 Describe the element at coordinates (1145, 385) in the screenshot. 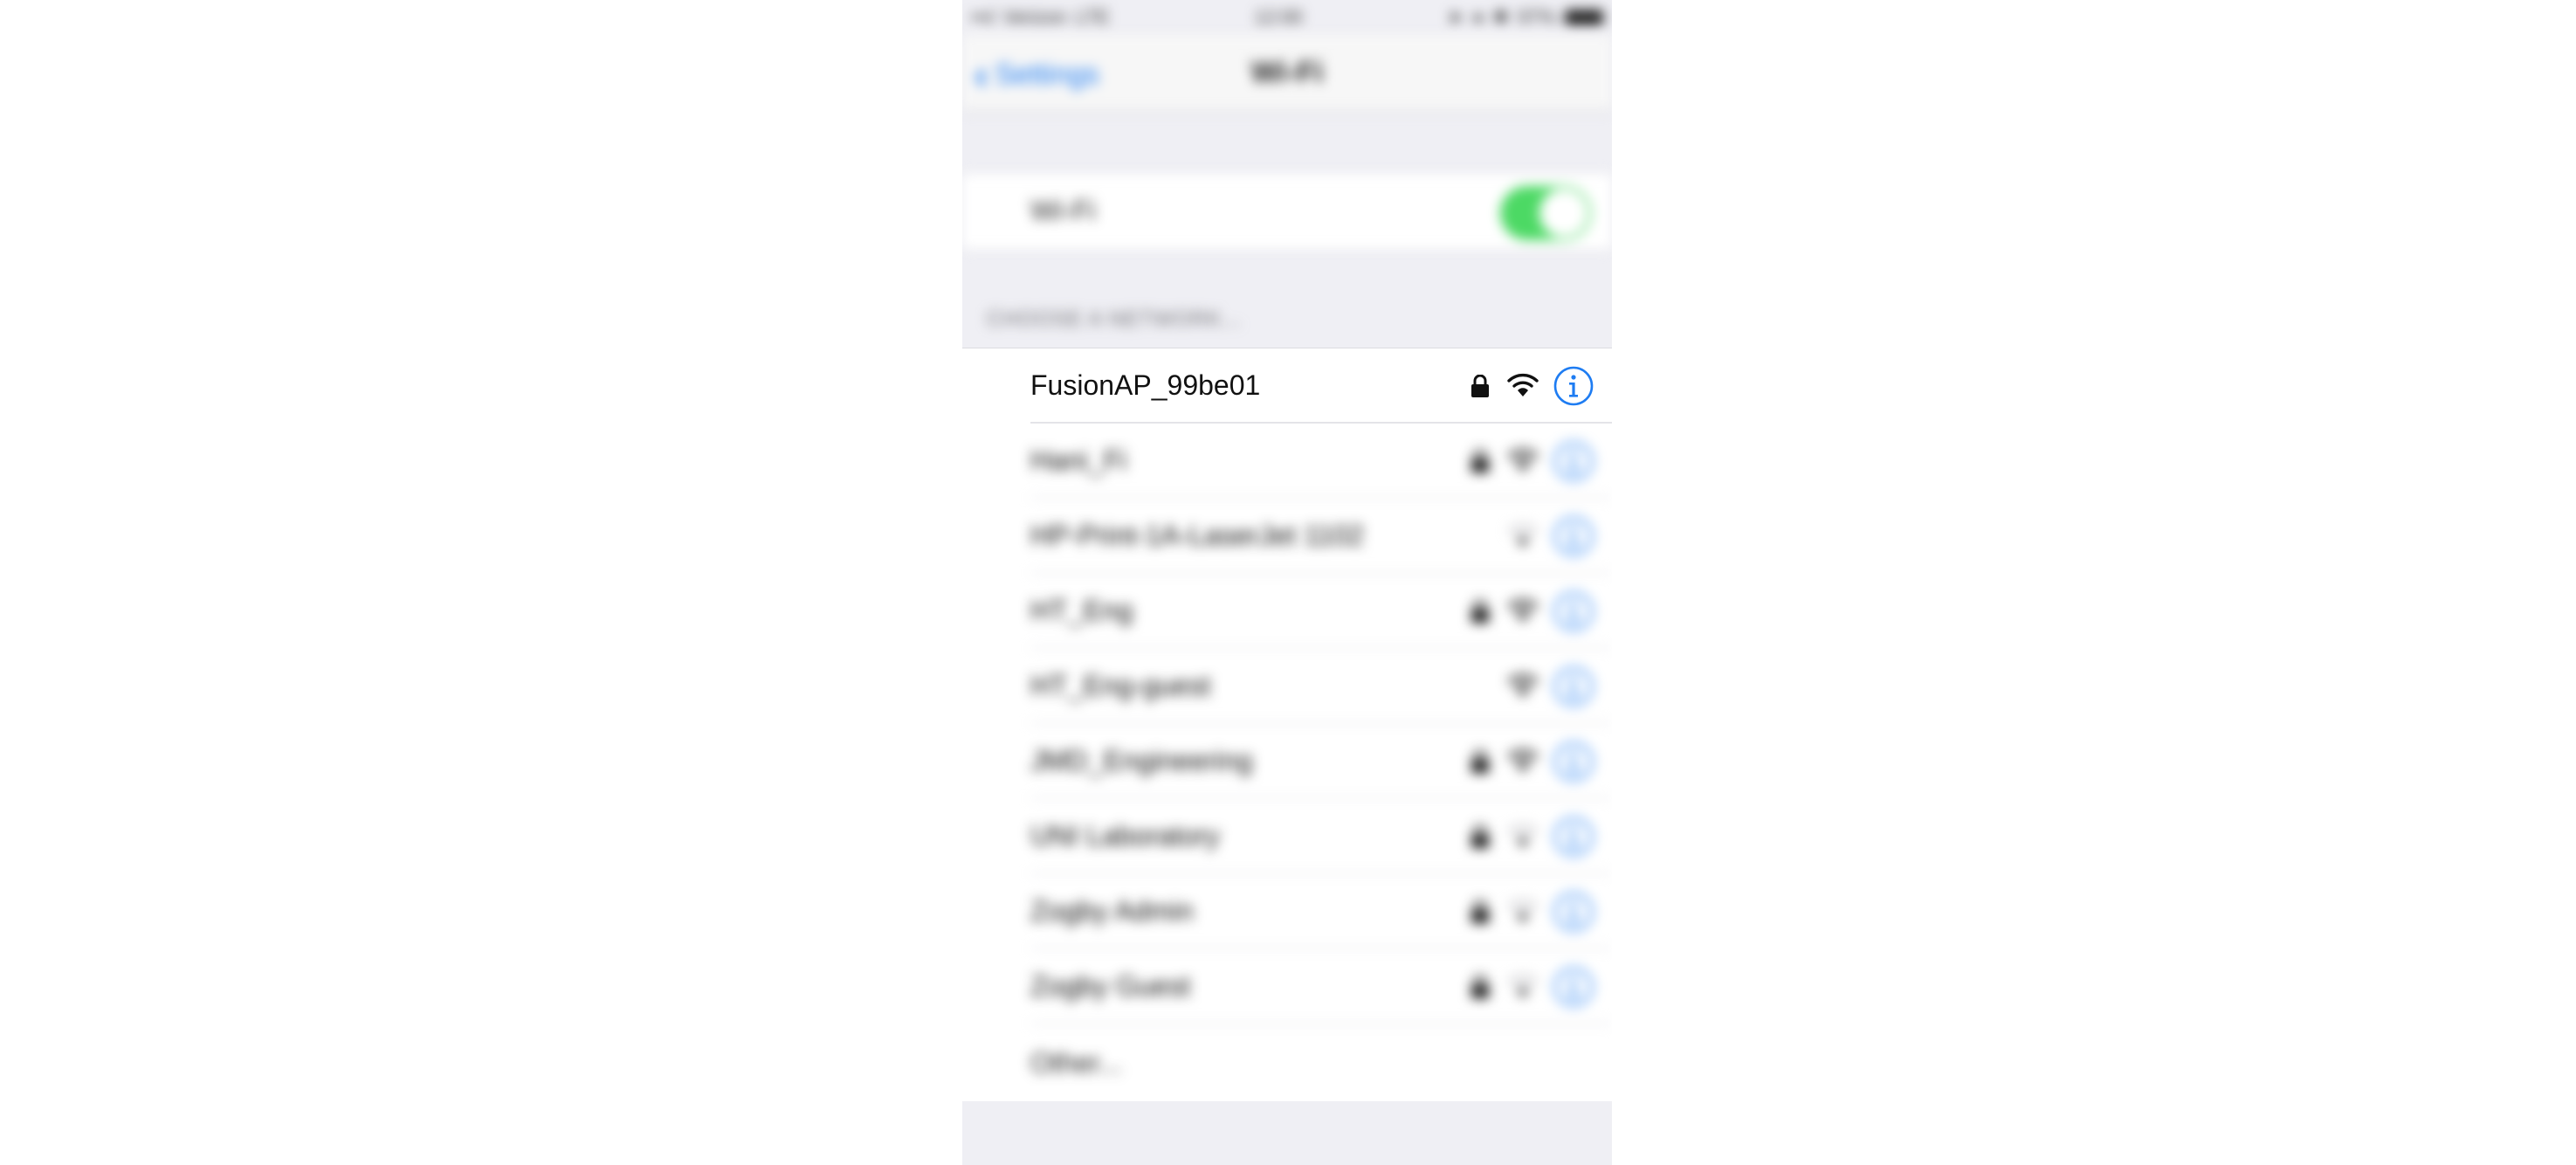

I see `network-name: FusionAP_99be01` at that location.